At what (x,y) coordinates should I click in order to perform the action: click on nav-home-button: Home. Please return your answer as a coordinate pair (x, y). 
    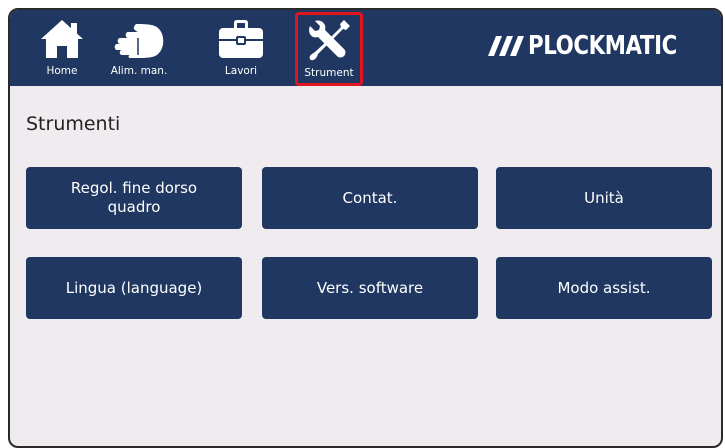
    Looking at the image, I should click on (62, 48).